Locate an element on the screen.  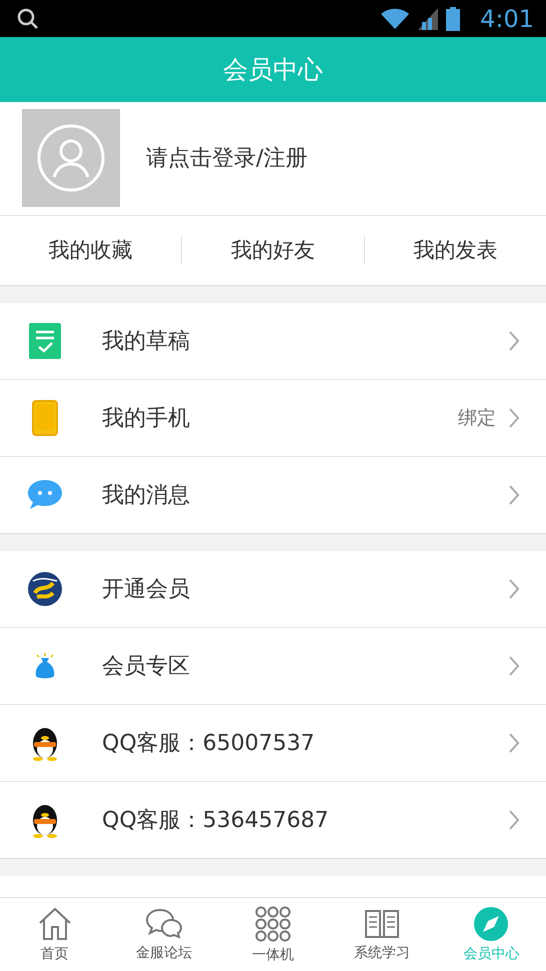
page-title: 会员中心 is located at coordinates (273, 70).